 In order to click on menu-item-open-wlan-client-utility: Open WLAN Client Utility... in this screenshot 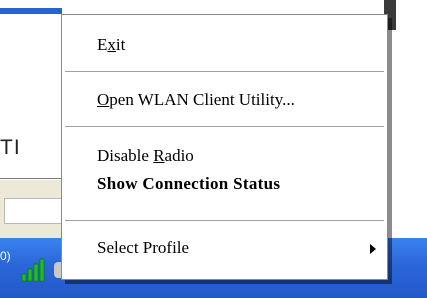, I will do `click(224, 100)`.